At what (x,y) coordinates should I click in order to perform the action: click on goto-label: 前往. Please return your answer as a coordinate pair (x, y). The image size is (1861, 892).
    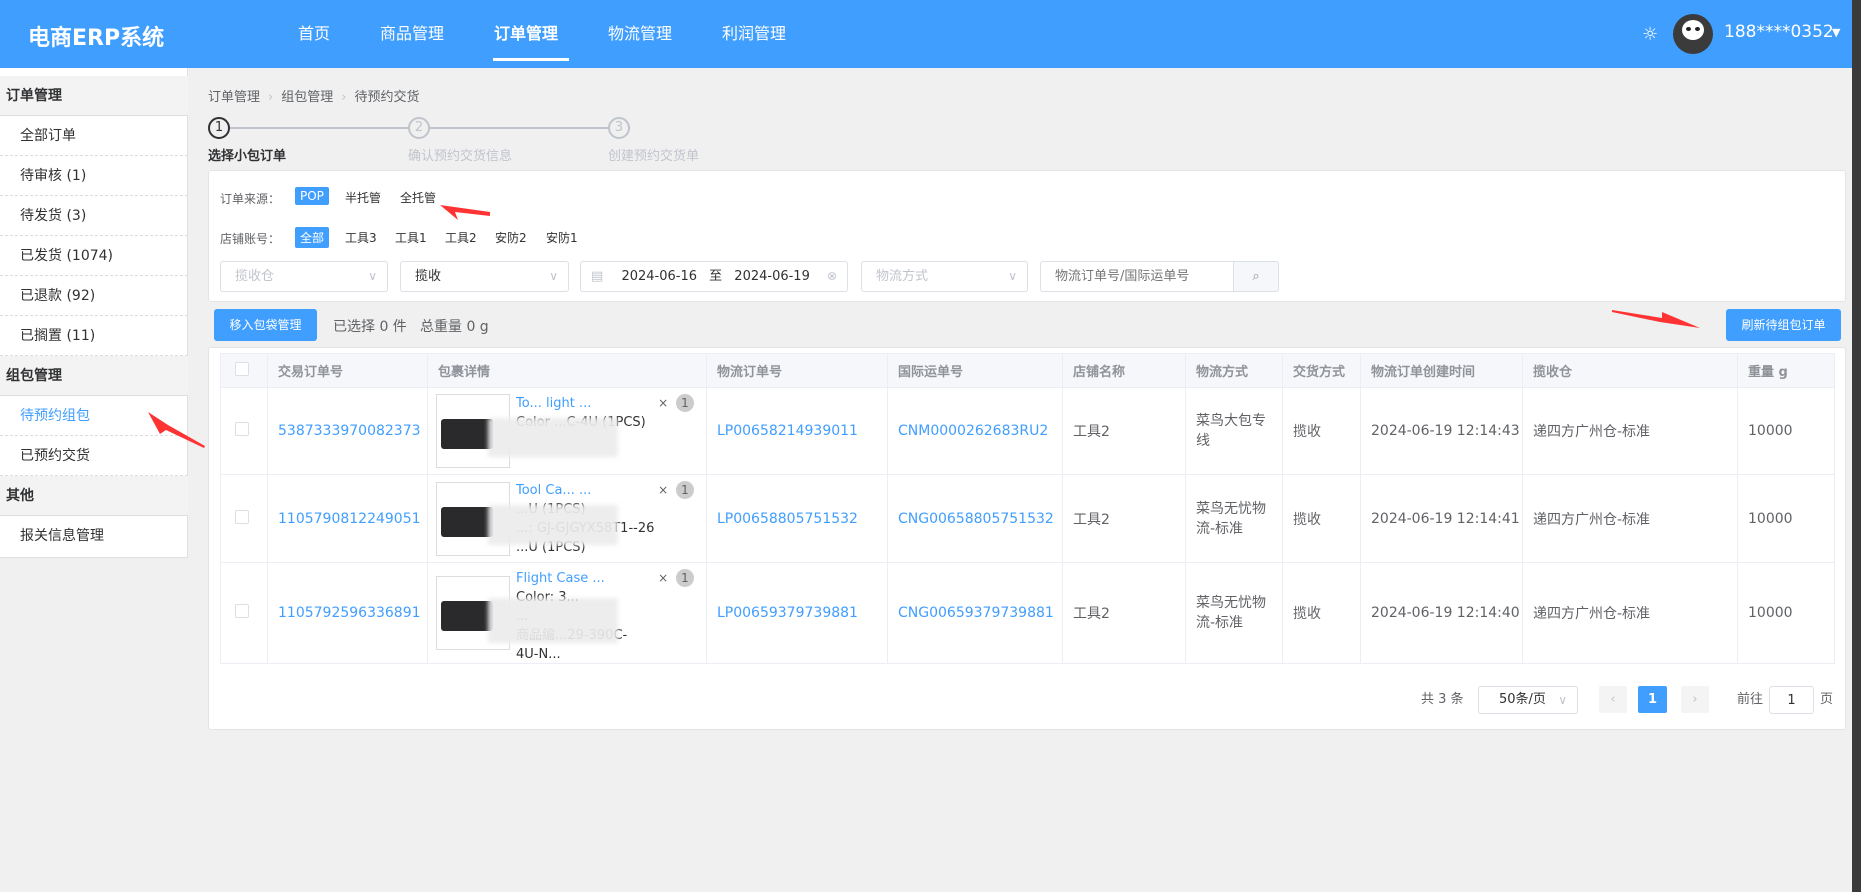
    Looking at the image, I should click on (1750, 699).